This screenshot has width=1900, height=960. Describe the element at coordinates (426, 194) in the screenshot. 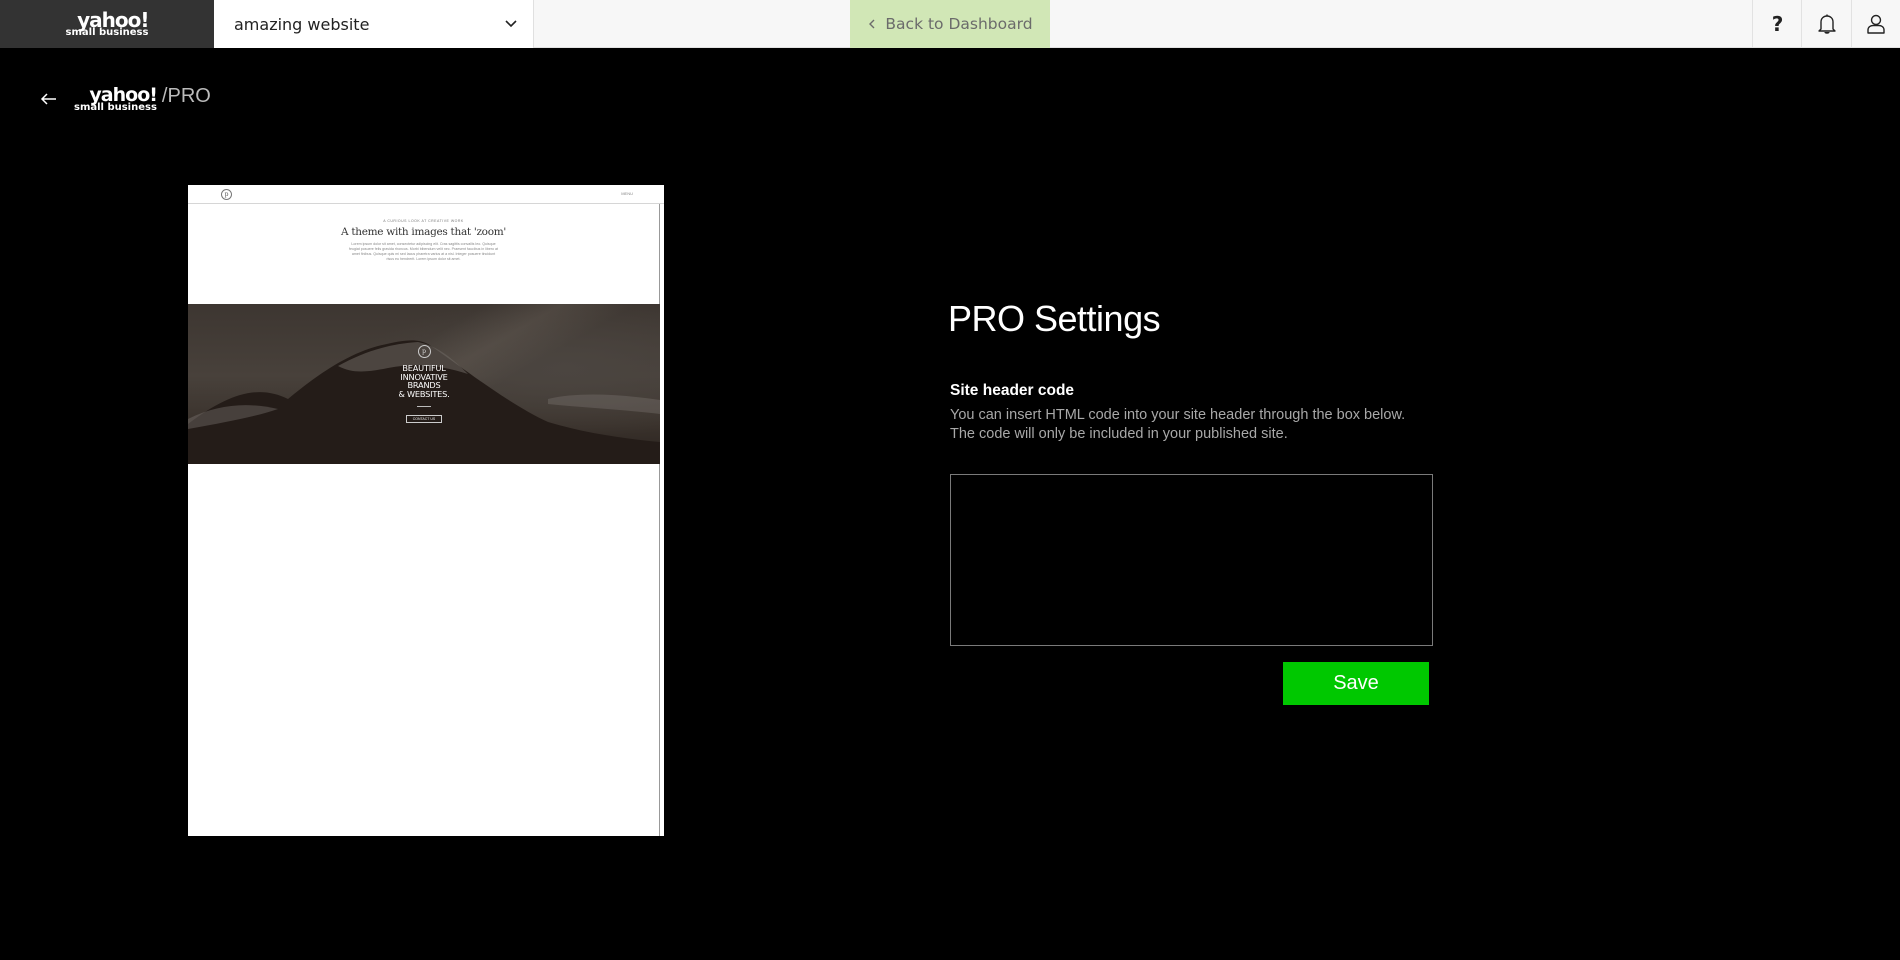

I see `preview-nav: p MENU` at that location.